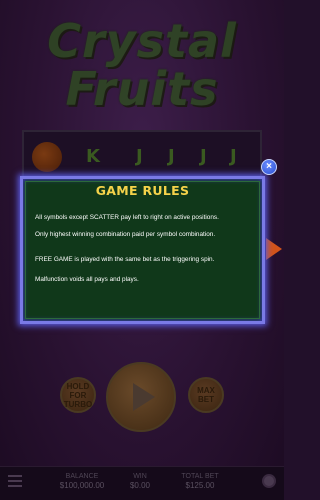 The width and height of the screenshot is (320, 500). What do you see at coordinates (47, 157) in the screenshot?
I see `orange-fruit-icon` at bounding box center [47, 157].